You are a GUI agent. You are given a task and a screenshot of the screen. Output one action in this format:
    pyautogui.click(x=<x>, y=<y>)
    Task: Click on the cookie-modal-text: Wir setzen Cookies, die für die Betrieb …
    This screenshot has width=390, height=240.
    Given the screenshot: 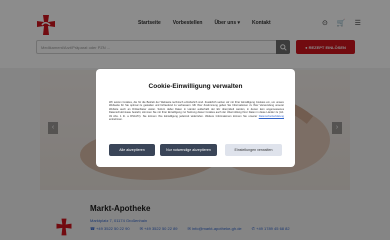 What is the action you would take?
    pyautogui.click(x=196, y=111)
    